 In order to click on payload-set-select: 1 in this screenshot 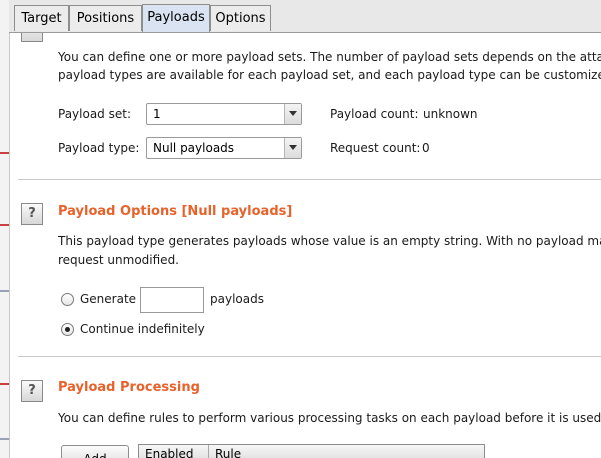, I will do `click(224, 114)`.